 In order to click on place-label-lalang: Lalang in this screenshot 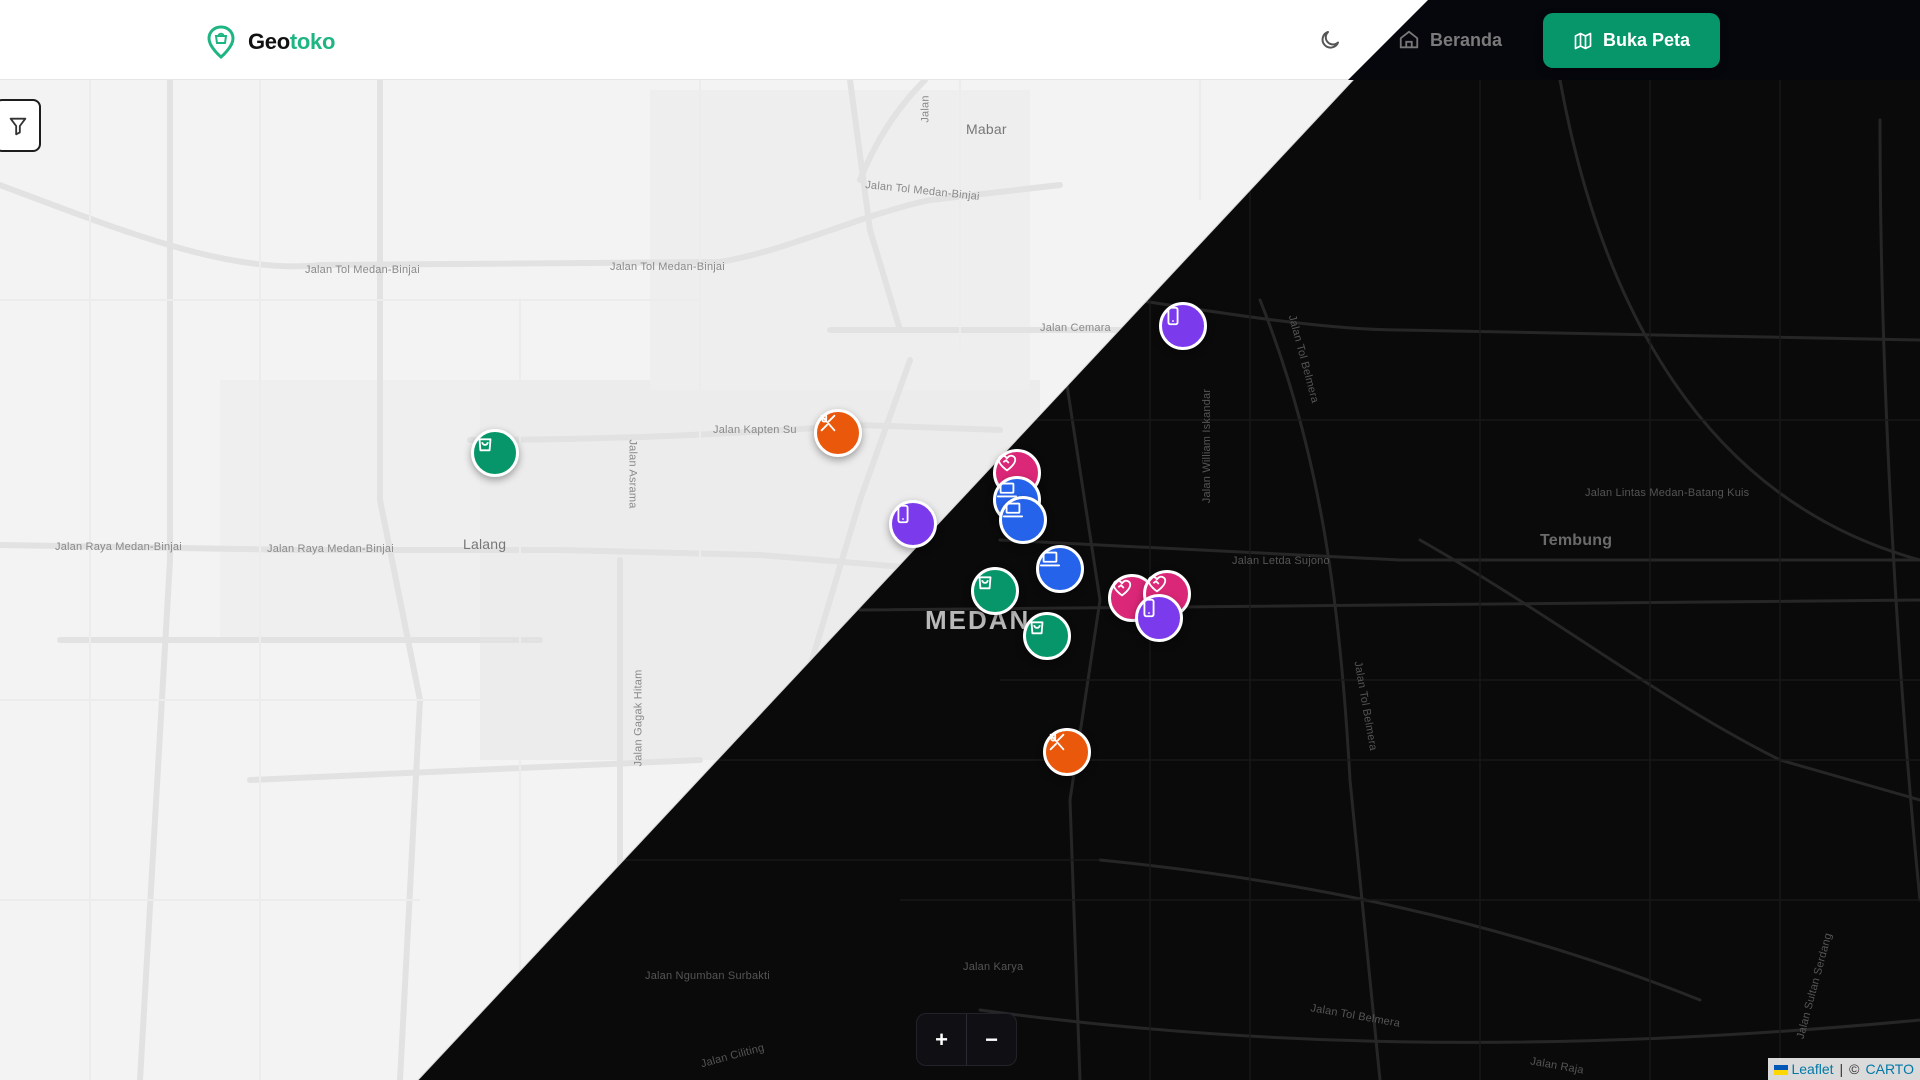, I will do `click(485, 544)`.